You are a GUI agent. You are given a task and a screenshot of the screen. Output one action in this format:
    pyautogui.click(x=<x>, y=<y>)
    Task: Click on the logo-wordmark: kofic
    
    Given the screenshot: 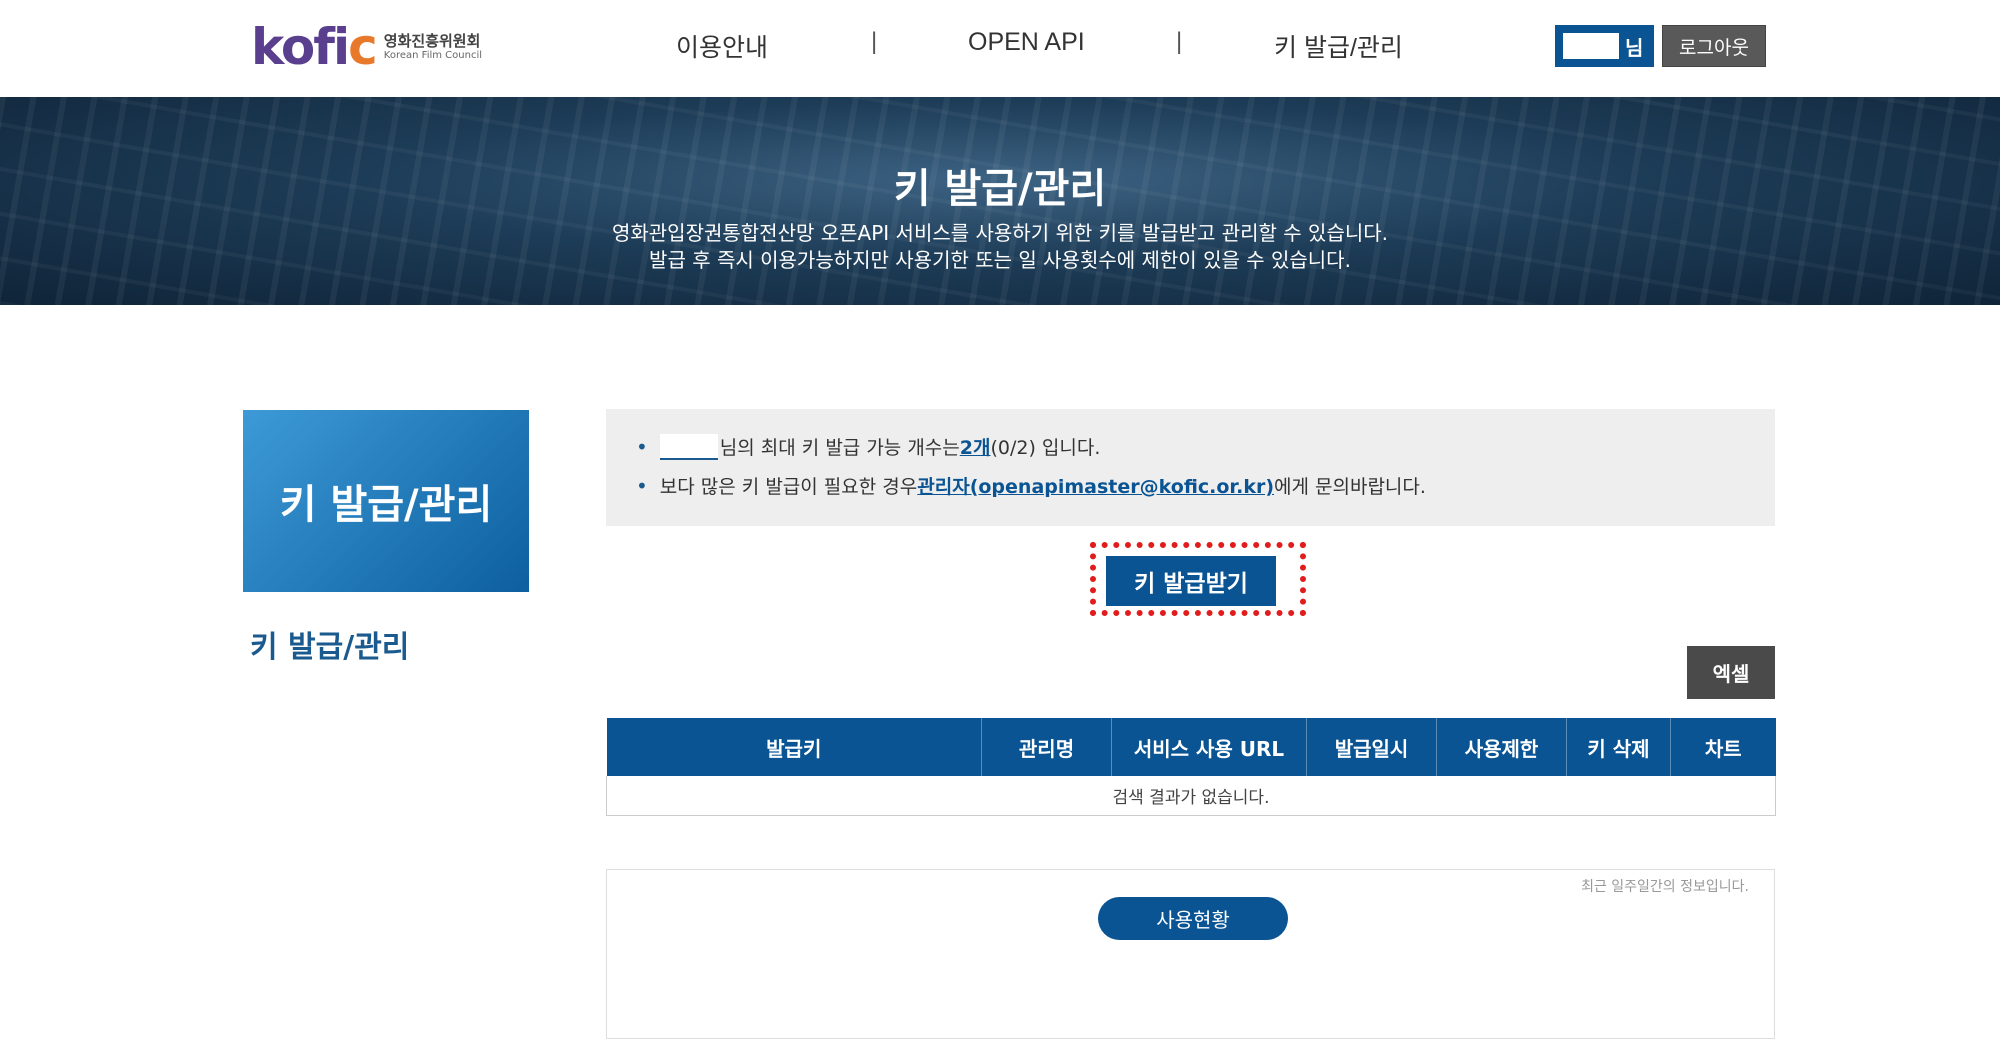 What is the action you would take?
    pyautogui.click(x=314, y=47)
    